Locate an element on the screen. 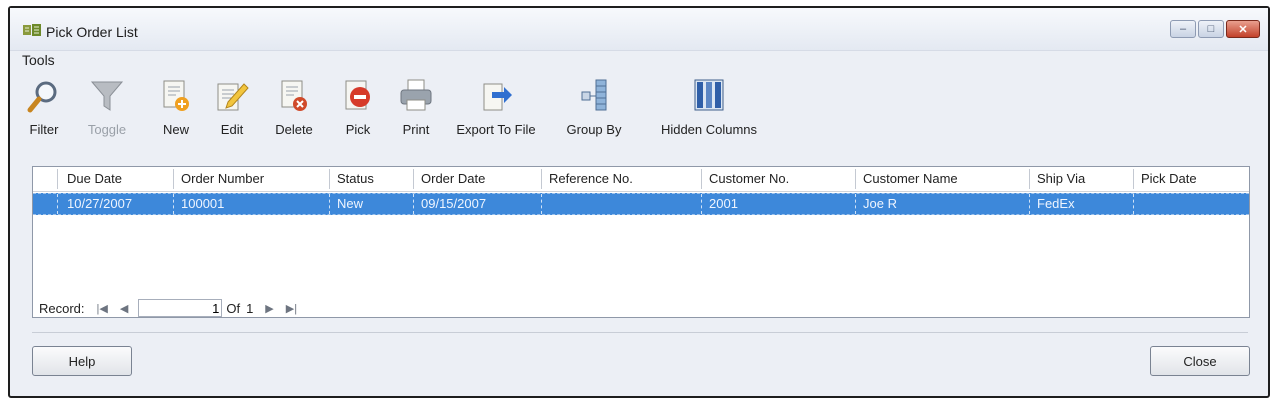  column-header-pick-date: Pick Date is located at coordinates (1169, 178).